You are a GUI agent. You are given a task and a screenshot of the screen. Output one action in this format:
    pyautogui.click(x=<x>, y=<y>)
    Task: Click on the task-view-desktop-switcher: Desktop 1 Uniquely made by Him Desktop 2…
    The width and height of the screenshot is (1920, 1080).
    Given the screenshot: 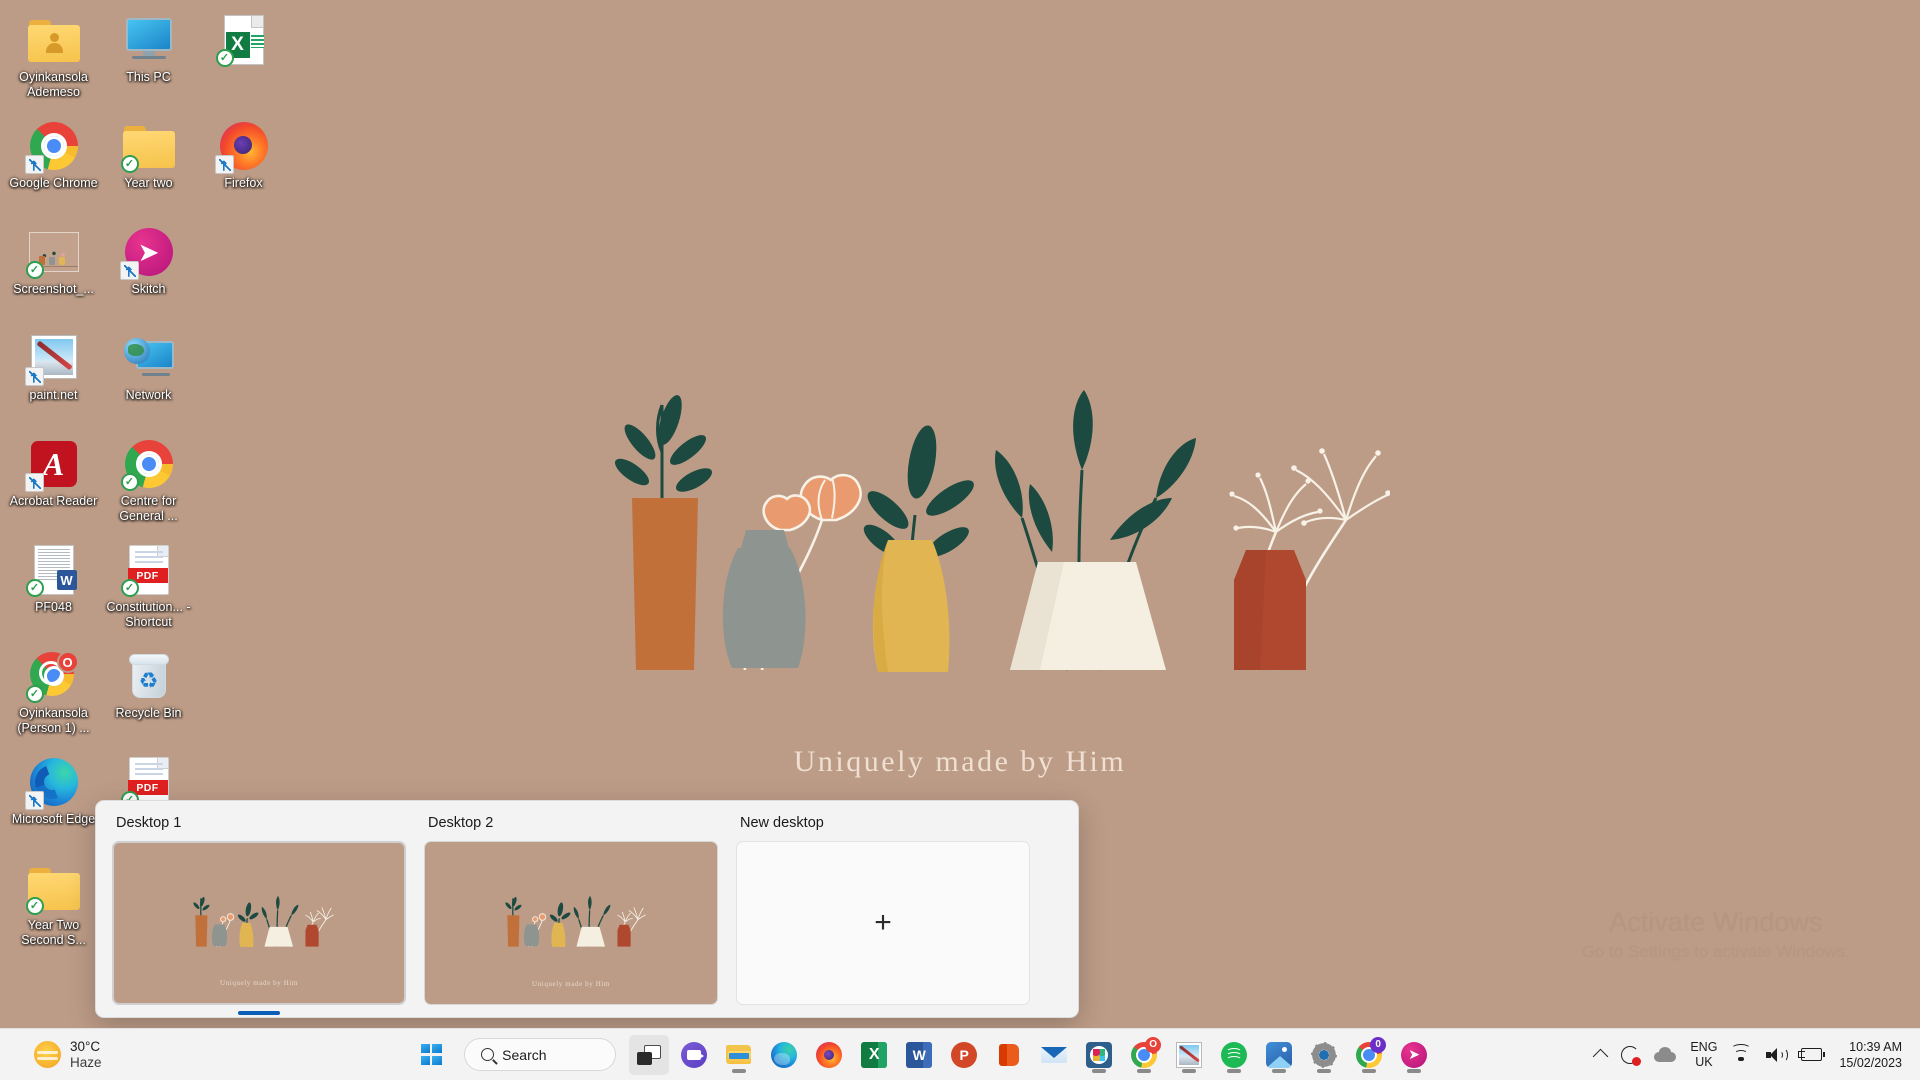 What is the action you would take?
    pyautogui.click(x=587, y=909)
    